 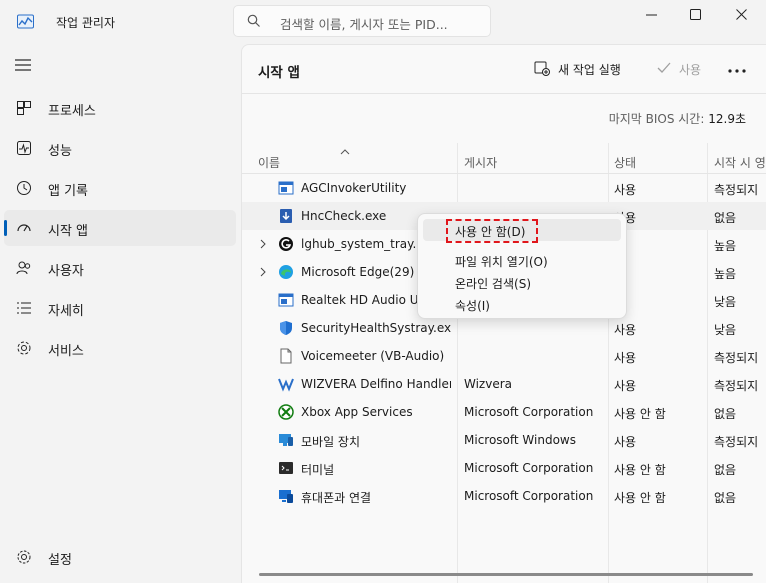 What do you see at coordinates (66, 311) in the screenshot?
I see `sidebar-item-label: 자세히` at bounding box center [66, 311].